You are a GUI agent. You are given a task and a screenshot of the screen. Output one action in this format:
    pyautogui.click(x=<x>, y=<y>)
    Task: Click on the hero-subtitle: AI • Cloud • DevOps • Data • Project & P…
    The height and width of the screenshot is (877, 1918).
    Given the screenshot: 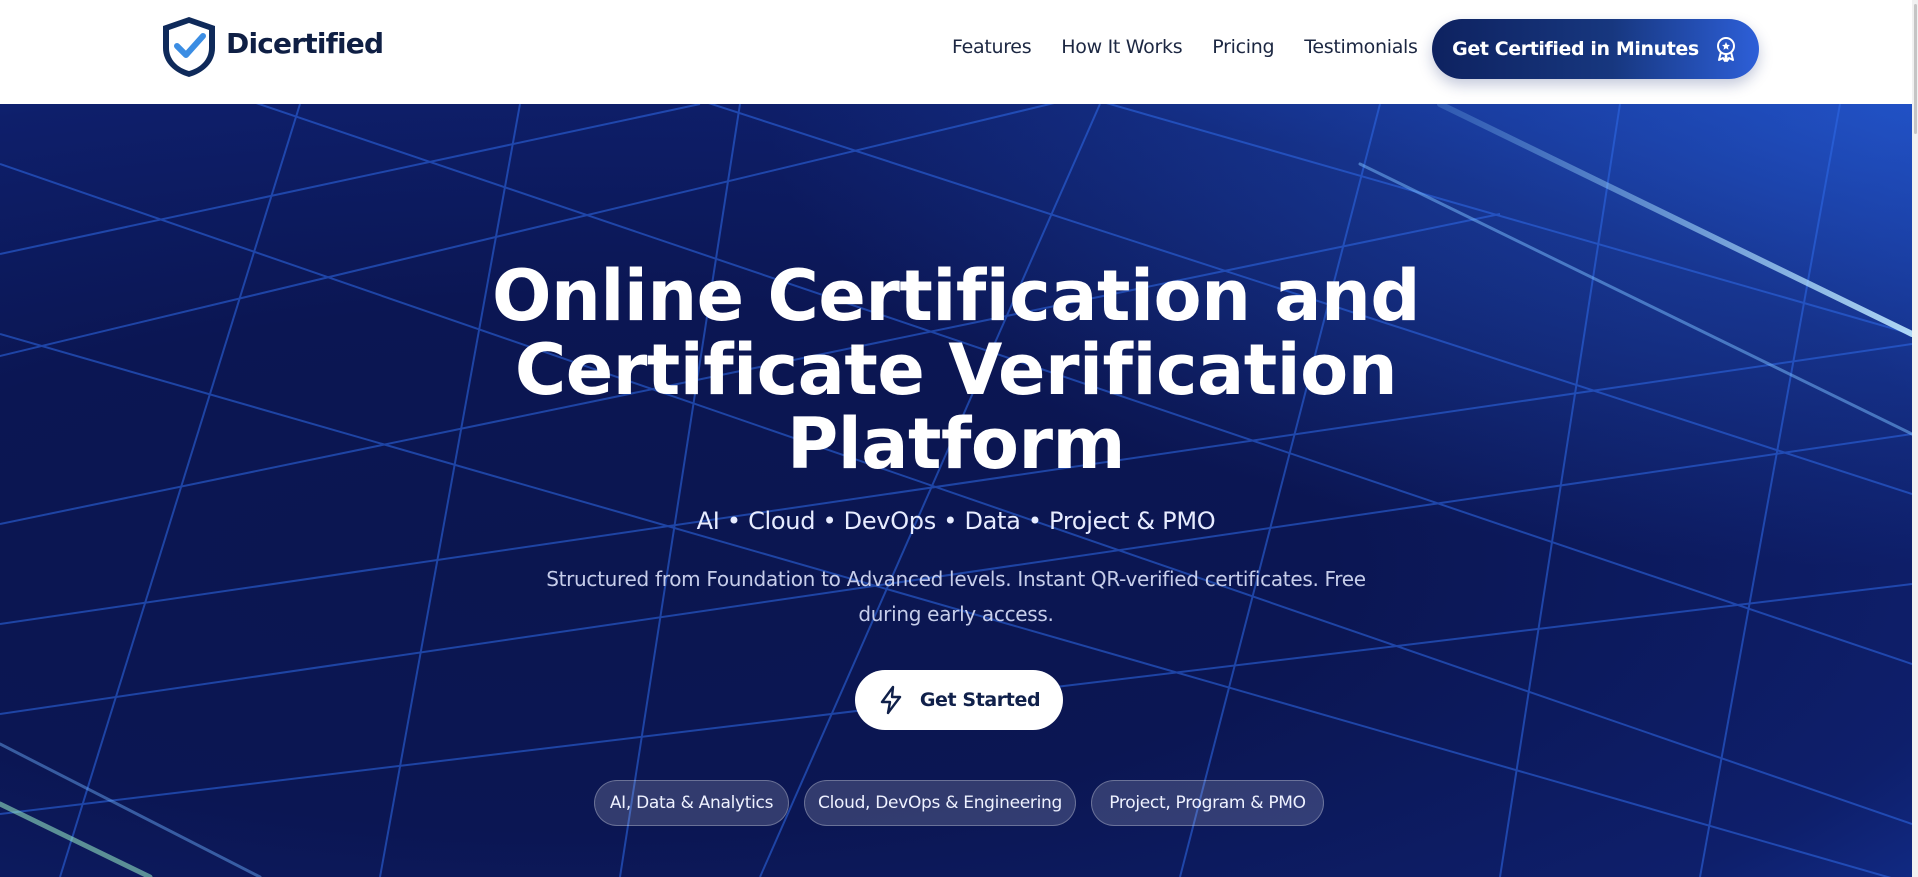 What is the action you would take?
    pyautogui.click(x=956, y=521)
    